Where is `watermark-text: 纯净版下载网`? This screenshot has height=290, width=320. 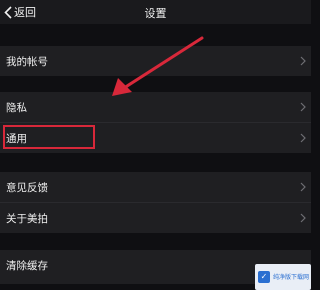 watermark-text: 纯净版下载网 is located at coordinates (291, 277).